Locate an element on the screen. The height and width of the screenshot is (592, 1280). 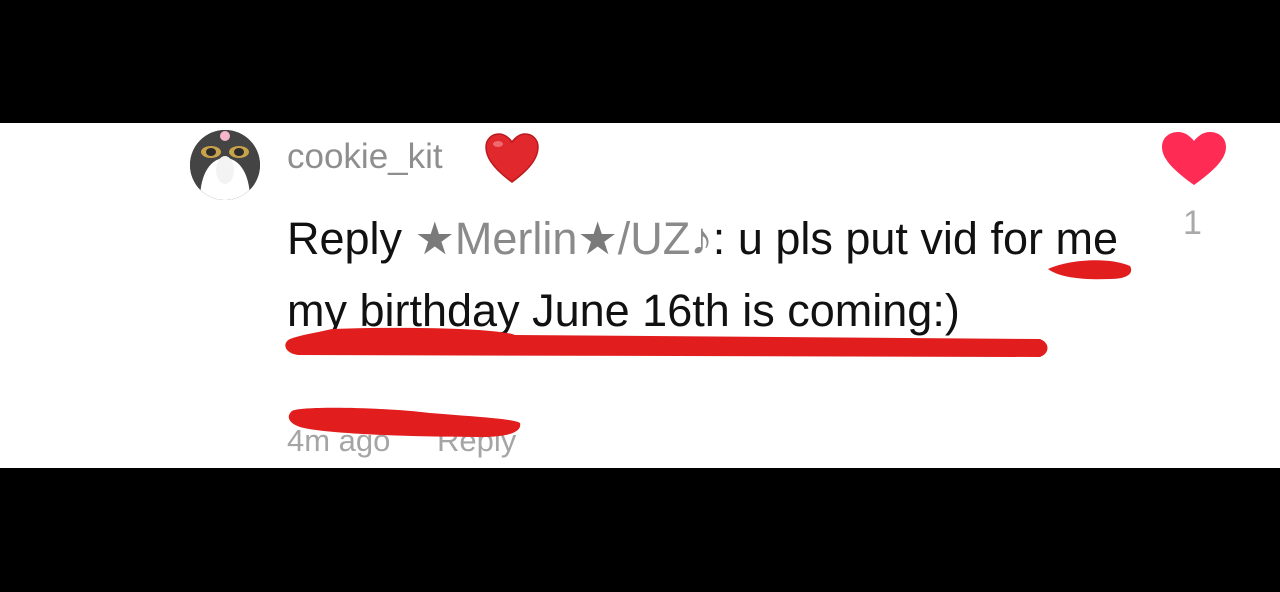
username: cookie_kit is located at coordinates (365, 157).